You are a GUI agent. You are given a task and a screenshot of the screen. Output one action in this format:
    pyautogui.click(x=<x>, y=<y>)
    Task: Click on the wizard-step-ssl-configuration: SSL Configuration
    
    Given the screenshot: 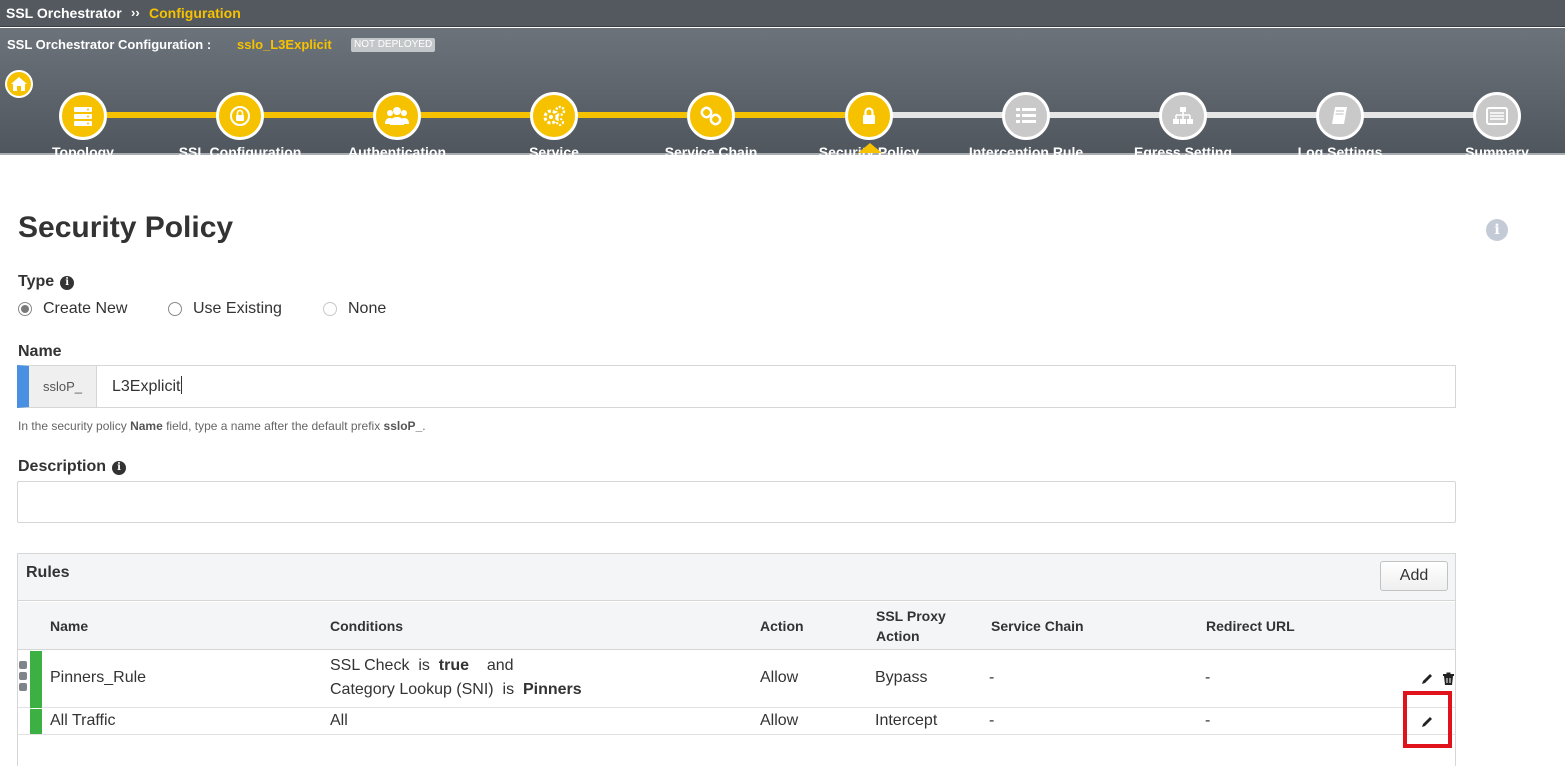 What is the action you would take?
    pyautogui.click(x=240, y=125)
    